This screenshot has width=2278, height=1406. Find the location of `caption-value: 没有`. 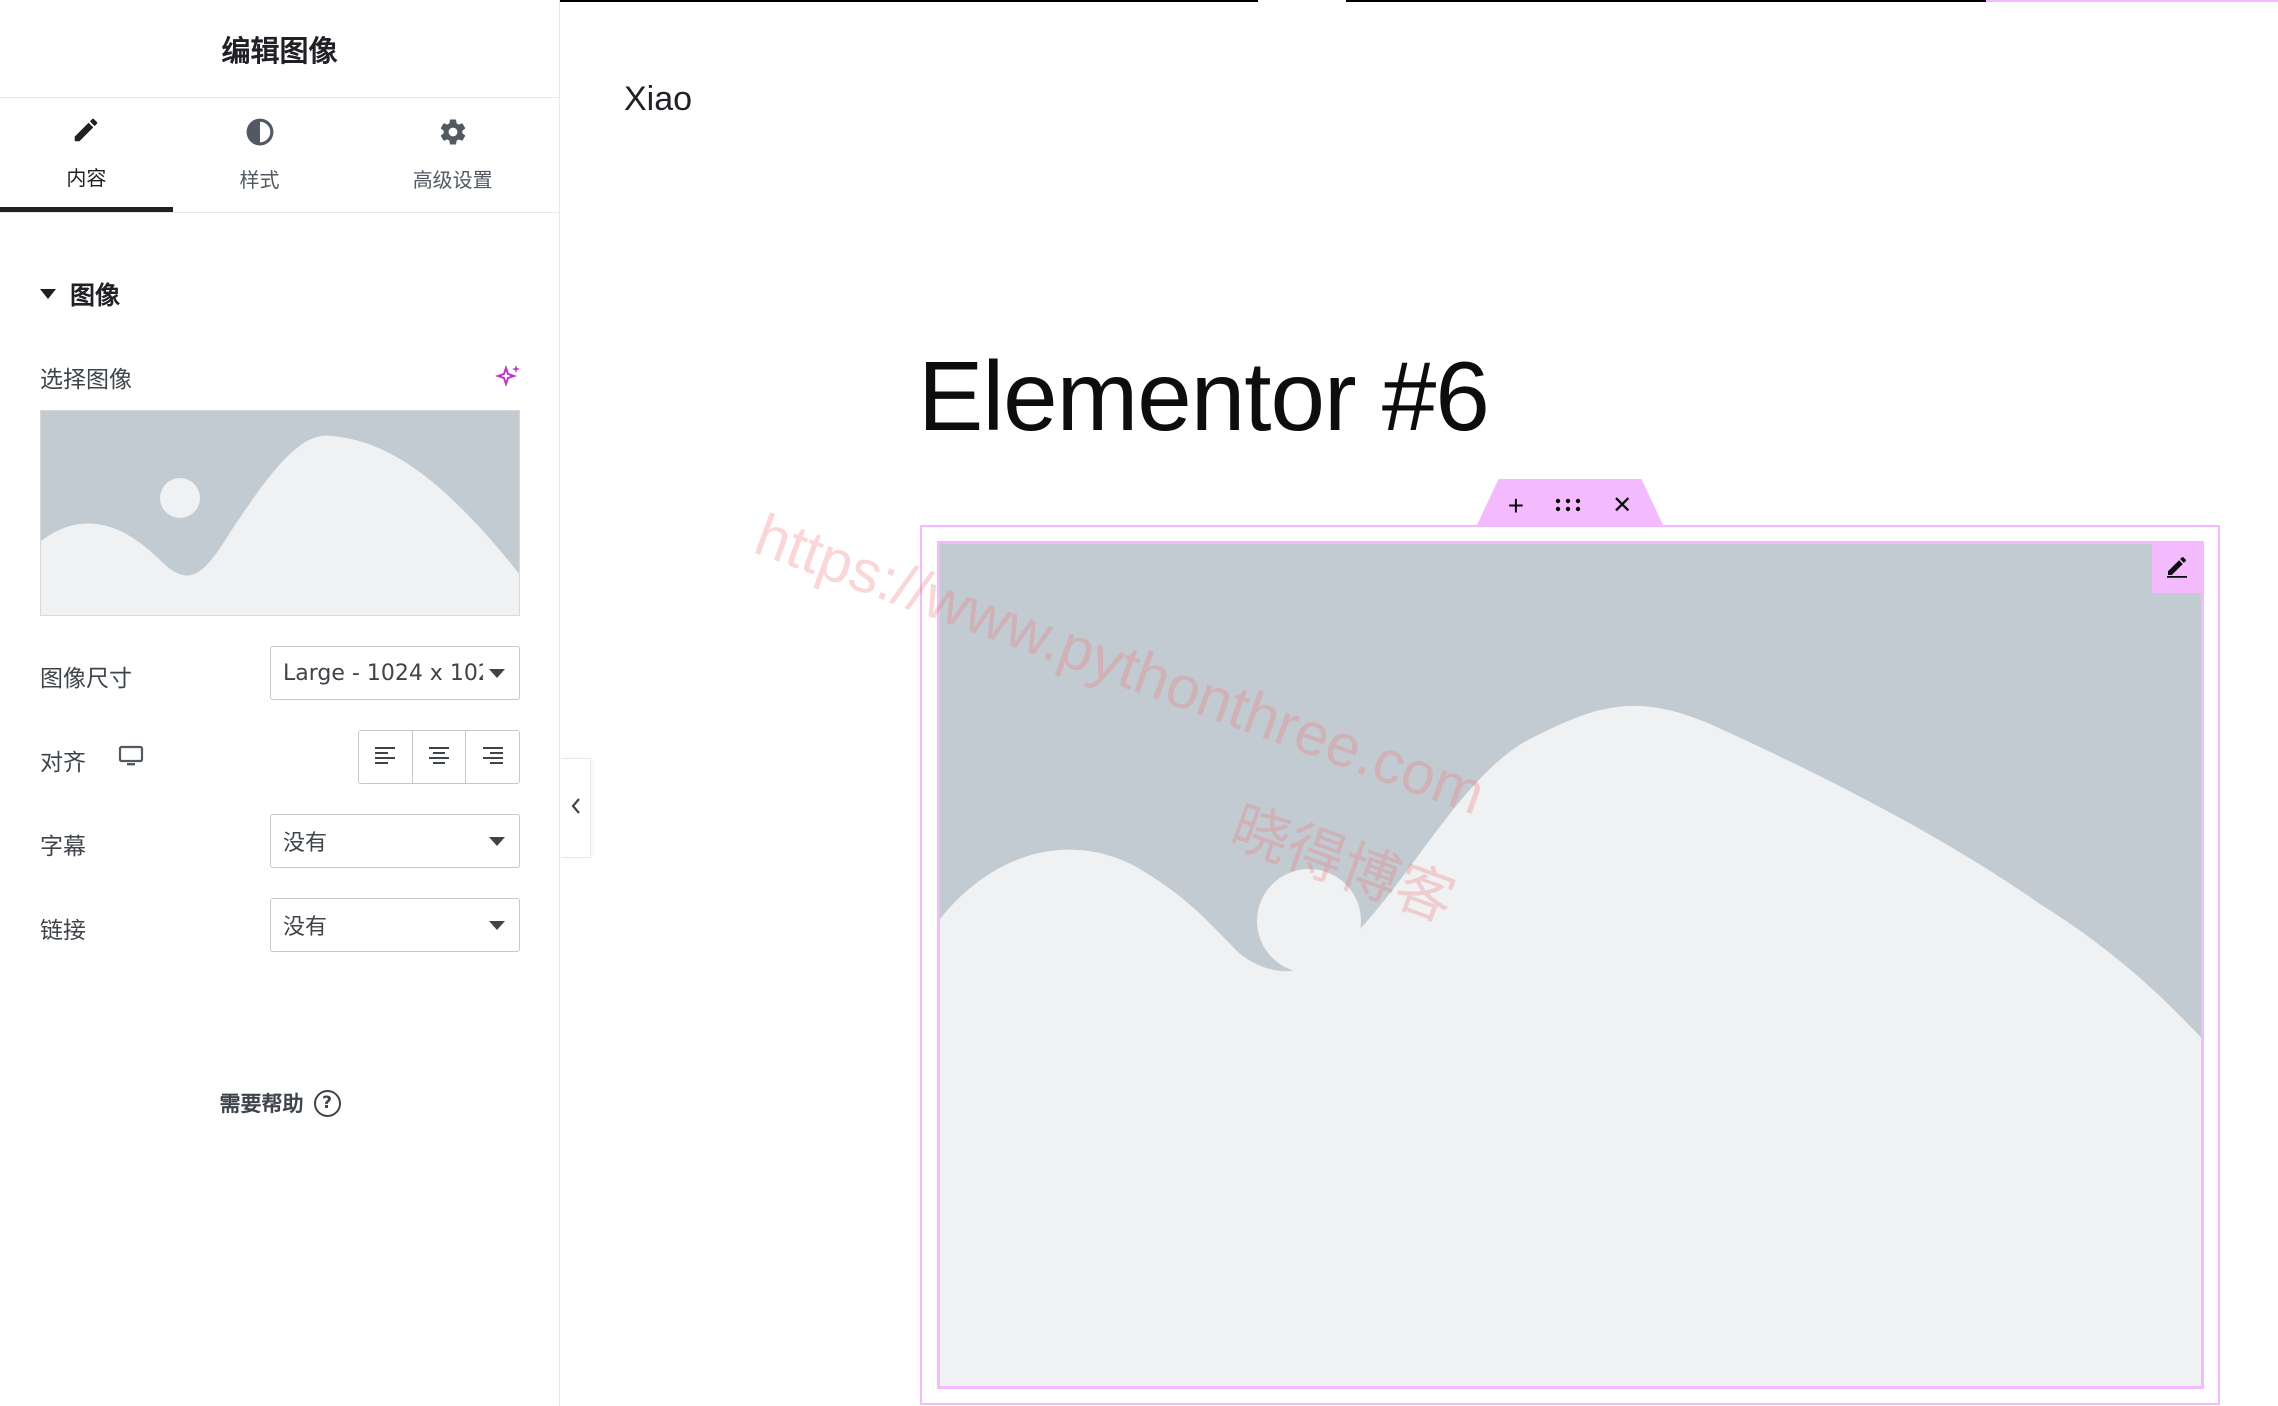

caption-value: 没有 is located at coordinates (305, 843).